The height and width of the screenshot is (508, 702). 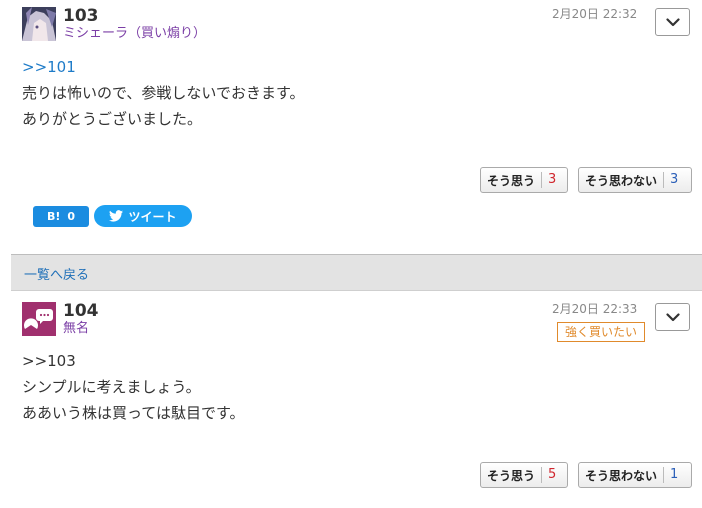 I want to click on post-number: 104, so click(x=81, y=311).